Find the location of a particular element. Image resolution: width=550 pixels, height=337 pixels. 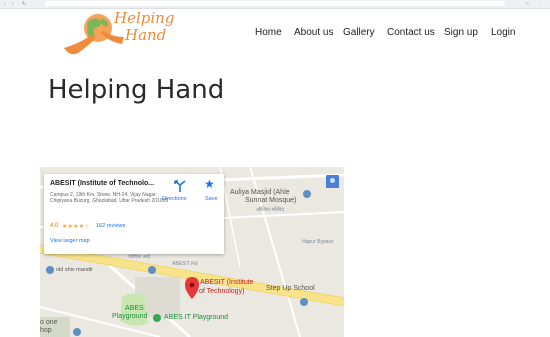

directions-icon is located at coordinates (180, 186).